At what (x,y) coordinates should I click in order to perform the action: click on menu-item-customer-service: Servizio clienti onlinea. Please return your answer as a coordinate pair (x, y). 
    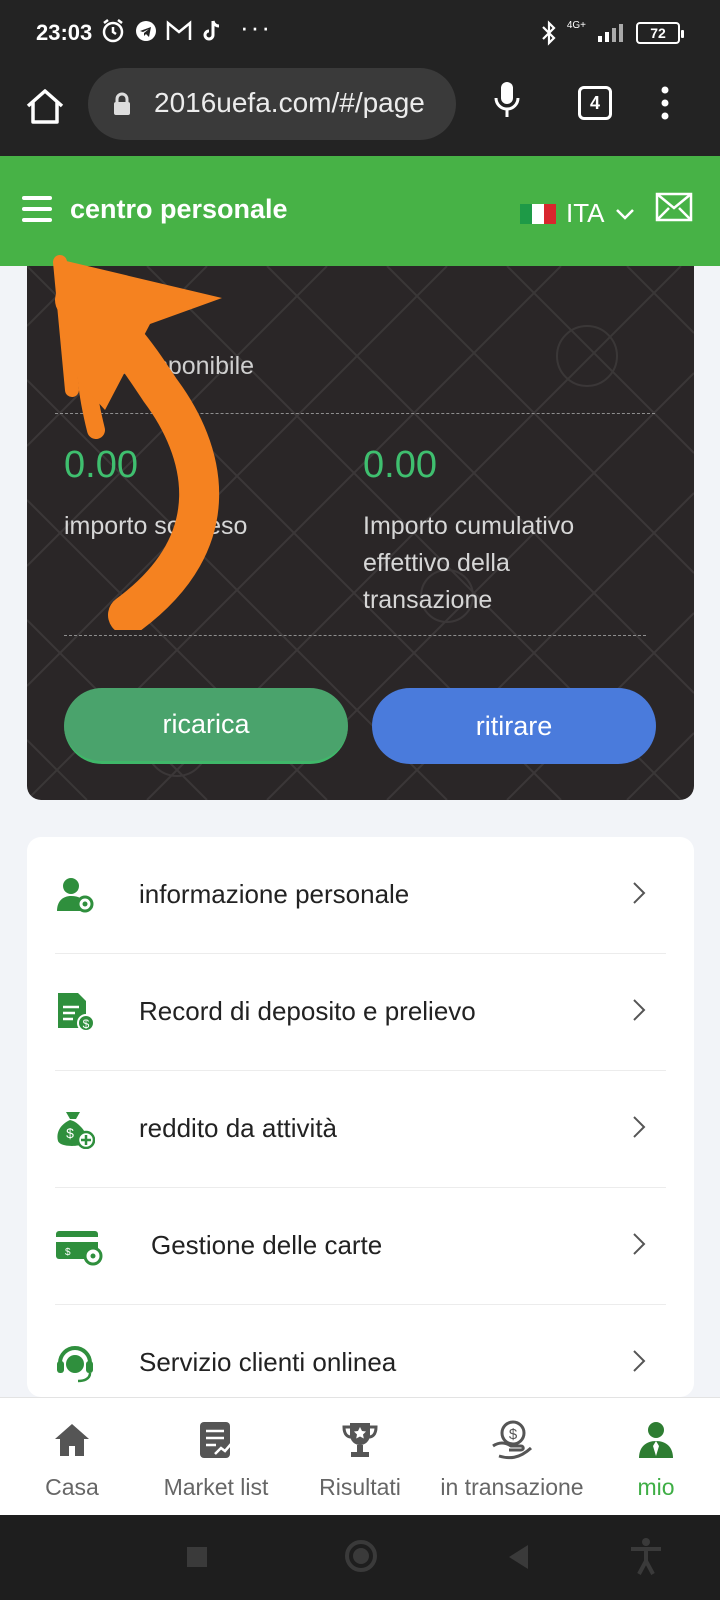
    Looking at the image, I should click on (360, 1351).